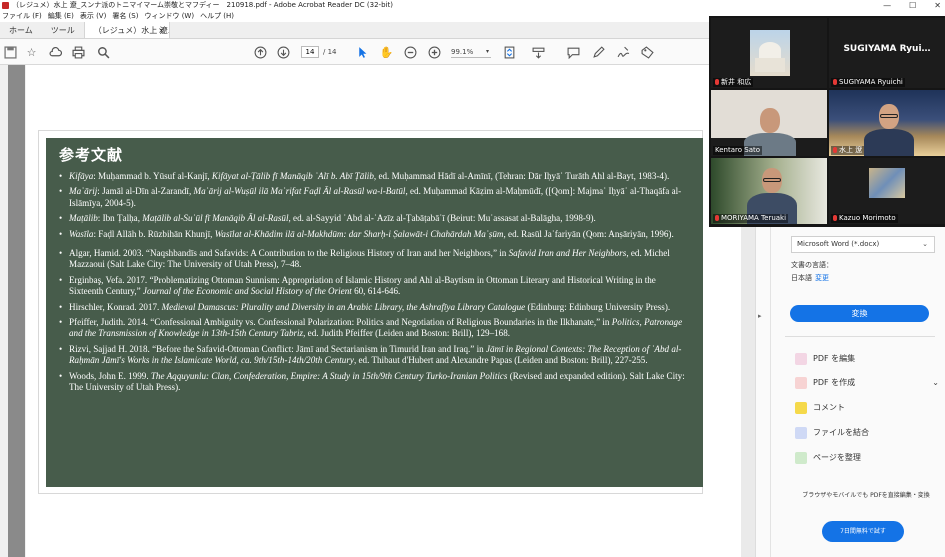  I want to click on document-language-label: 文書の言語：, so click(812, 265).